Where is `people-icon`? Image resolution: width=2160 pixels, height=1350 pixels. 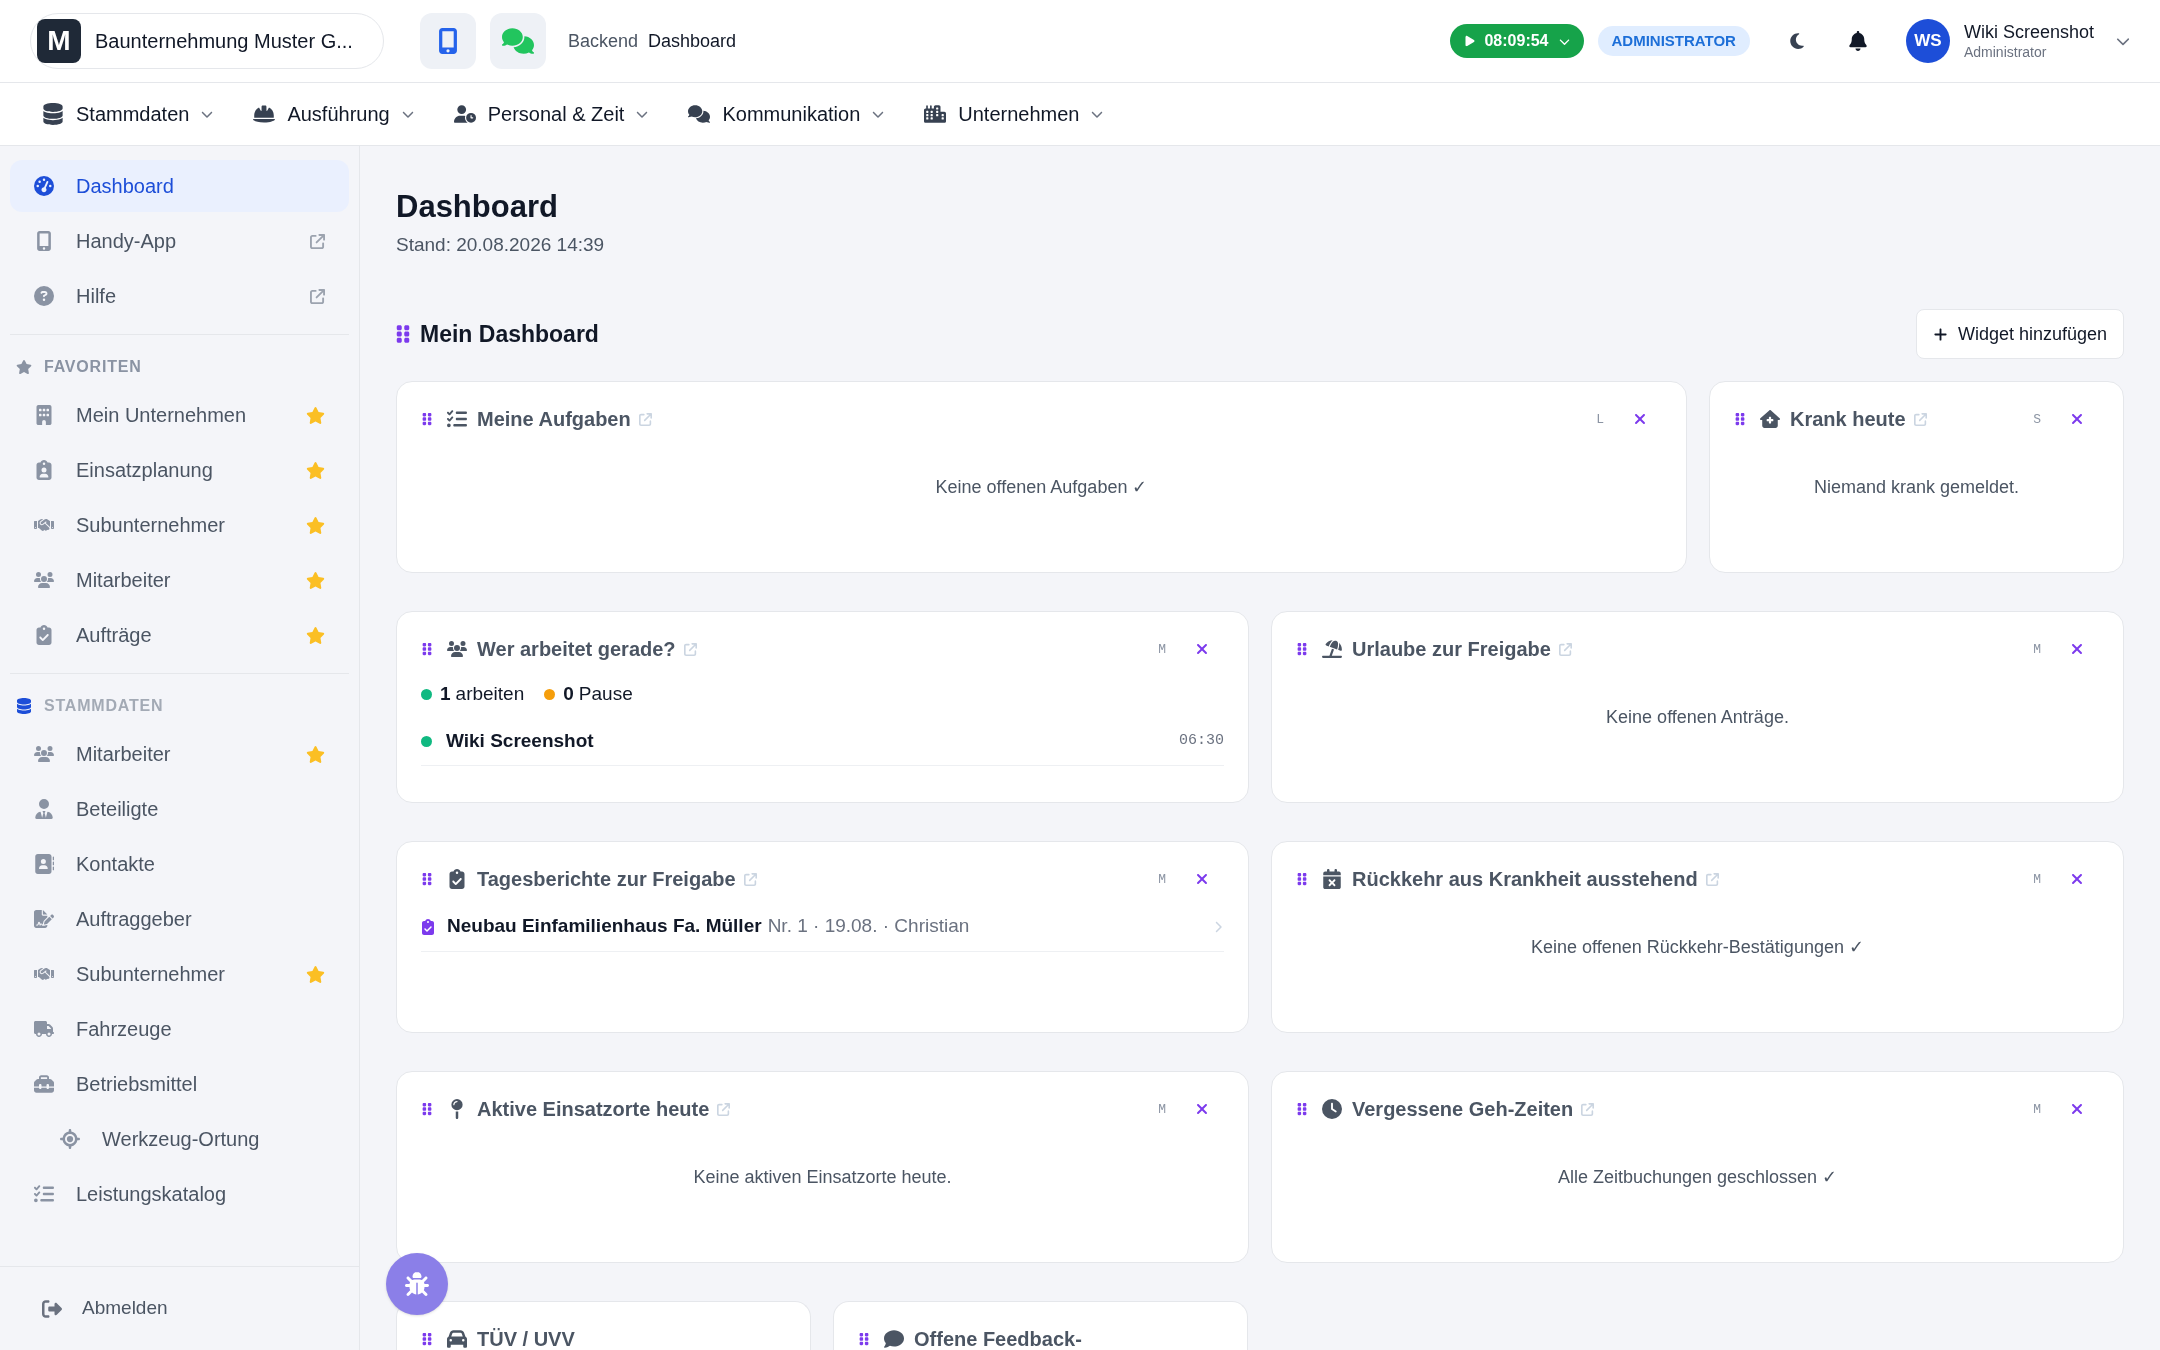 people-icon is located at coordinates (44, 580).